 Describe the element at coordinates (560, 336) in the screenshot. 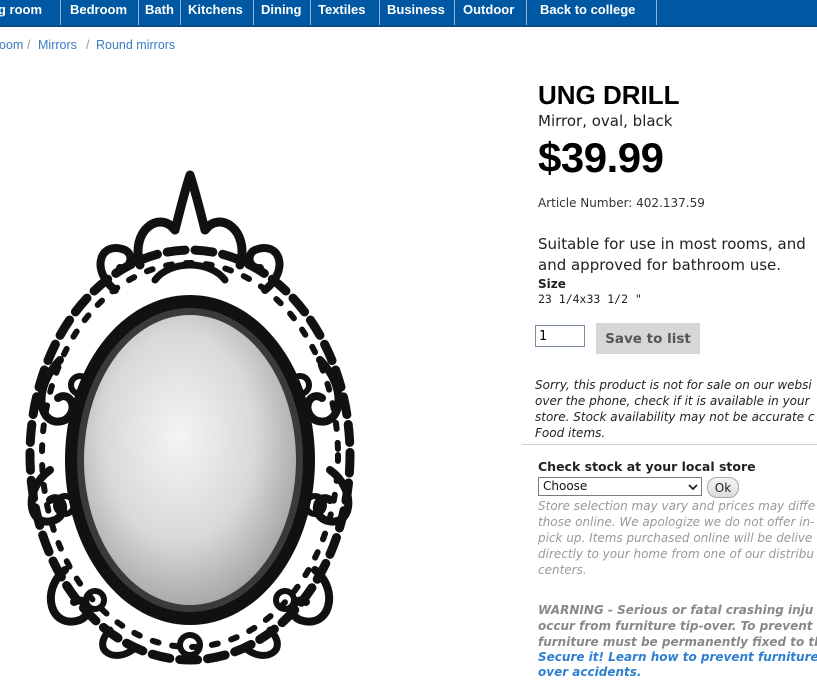

I see `quantity-input` at that location.